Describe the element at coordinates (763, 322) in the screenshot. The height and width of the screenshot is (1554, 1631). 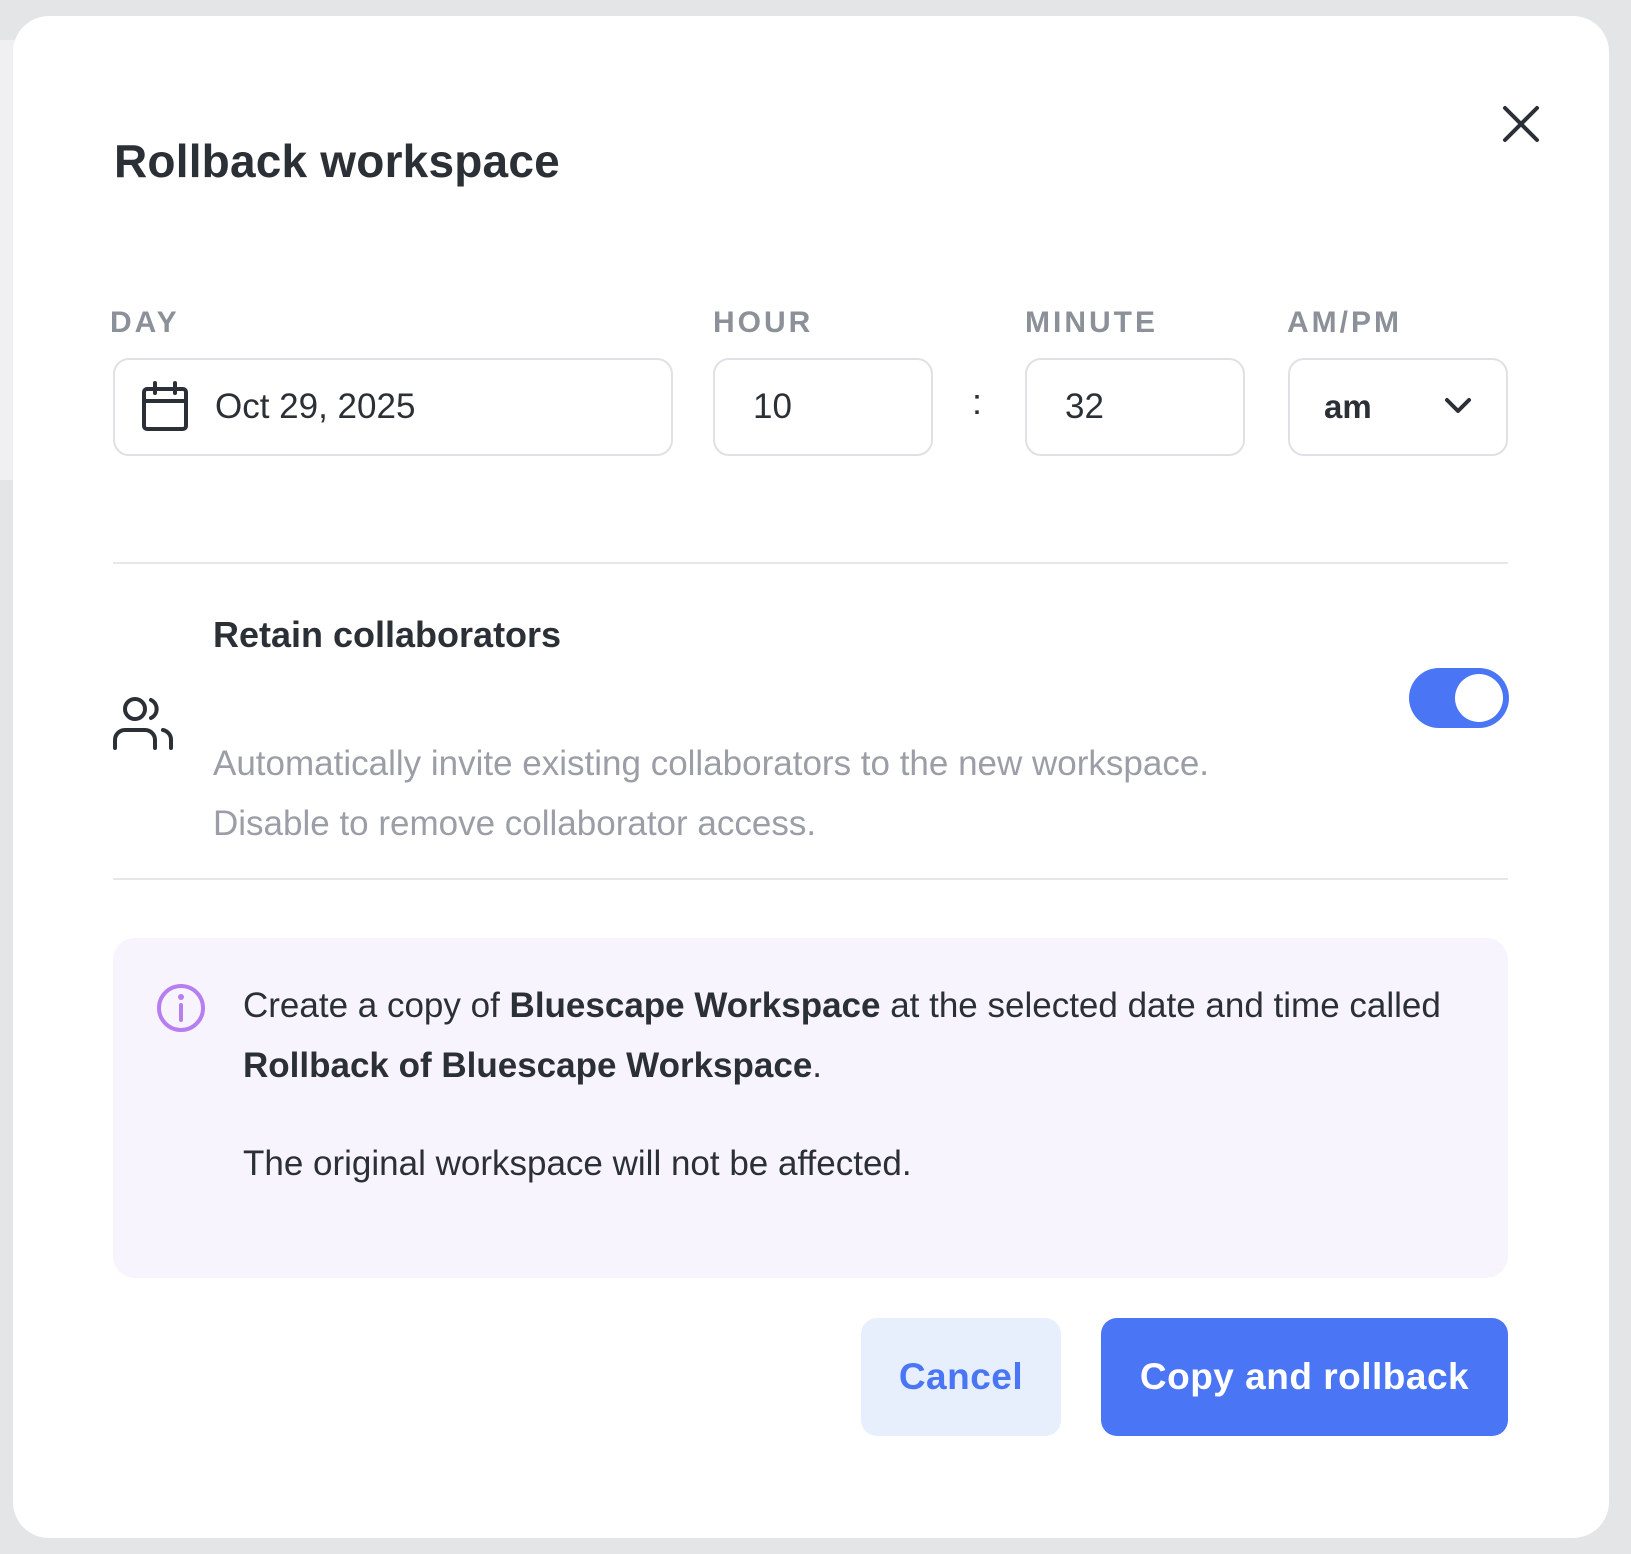
I see `hour-label: HOUR` at that location.